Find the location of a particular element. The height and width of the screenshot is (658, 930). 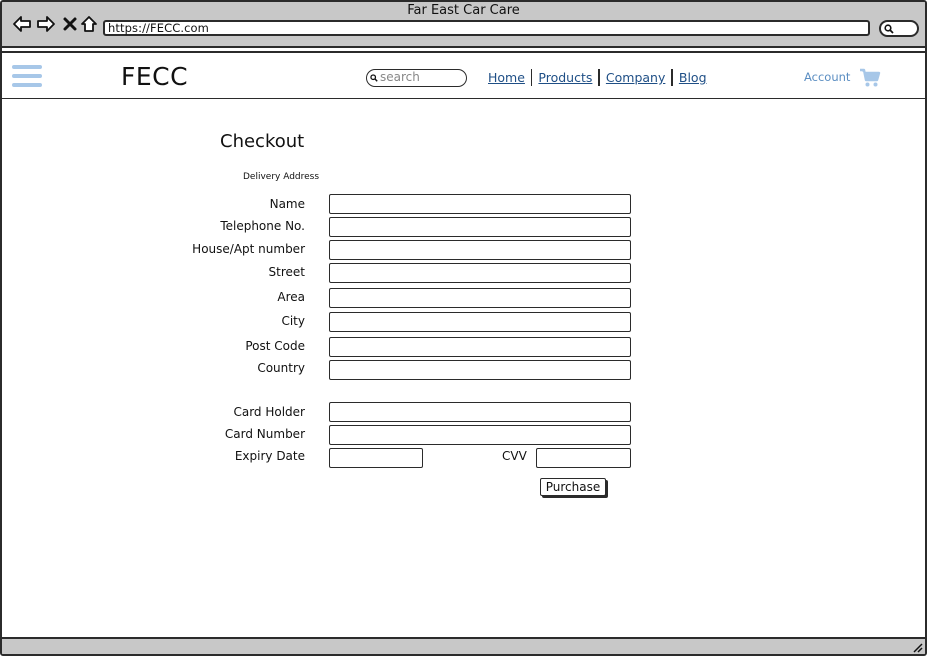

shopping-cart-icon is located at coordinates (870, 80).